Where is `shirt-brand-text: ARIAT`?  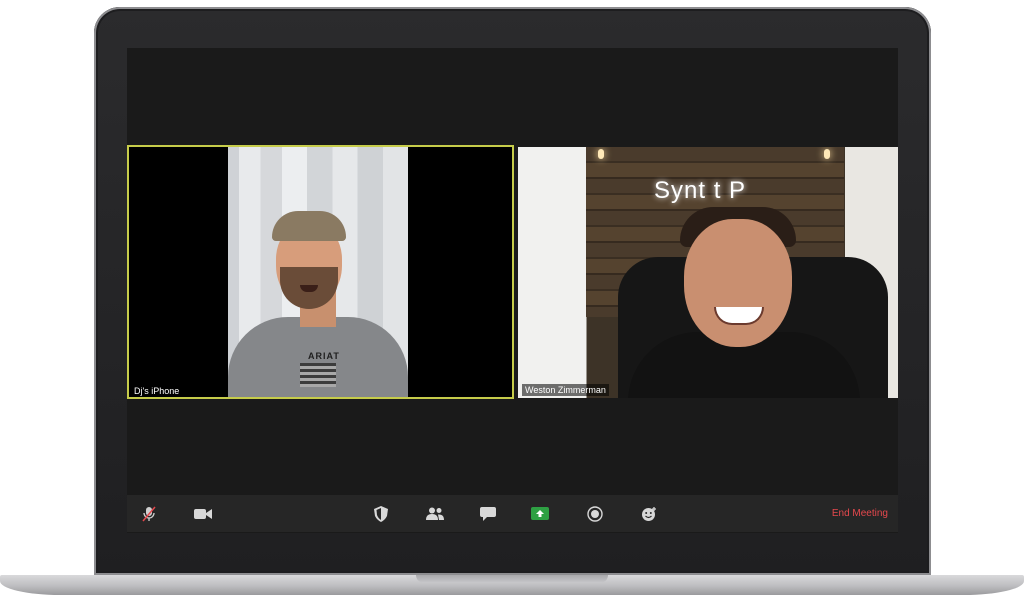
shirt-brand-text: ARIAT is located at coordinates (324, 356).